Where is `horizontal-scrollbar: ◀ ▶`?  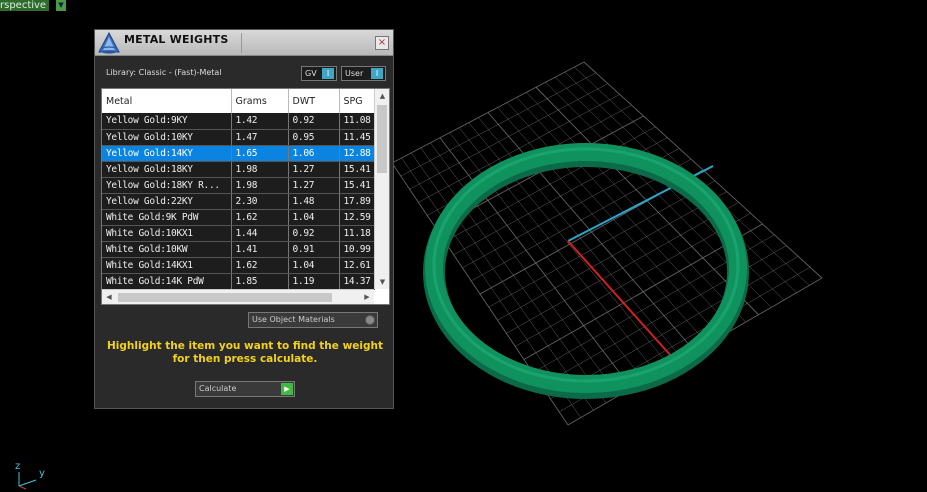
horizontal-scrollbar: ◀ ▶ is located at coordinates (238, 296).